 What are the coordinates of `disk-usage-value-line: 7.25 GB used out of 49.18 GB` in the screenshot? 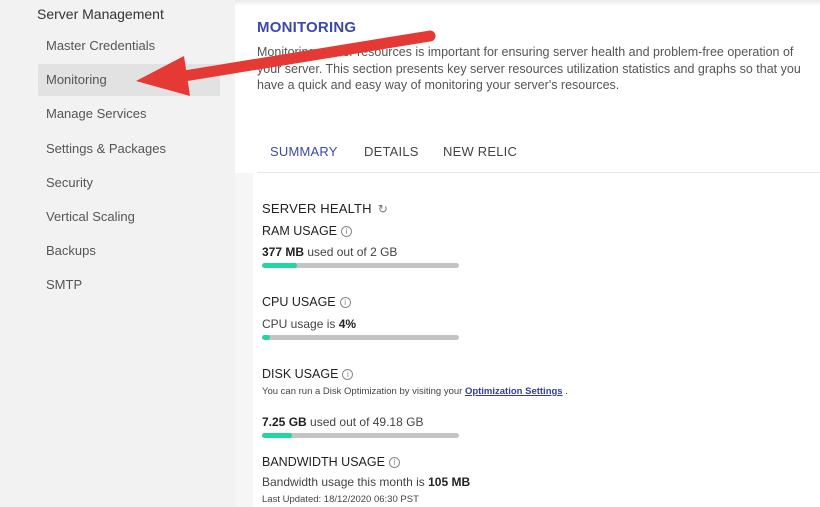 It's located at (342, 422).